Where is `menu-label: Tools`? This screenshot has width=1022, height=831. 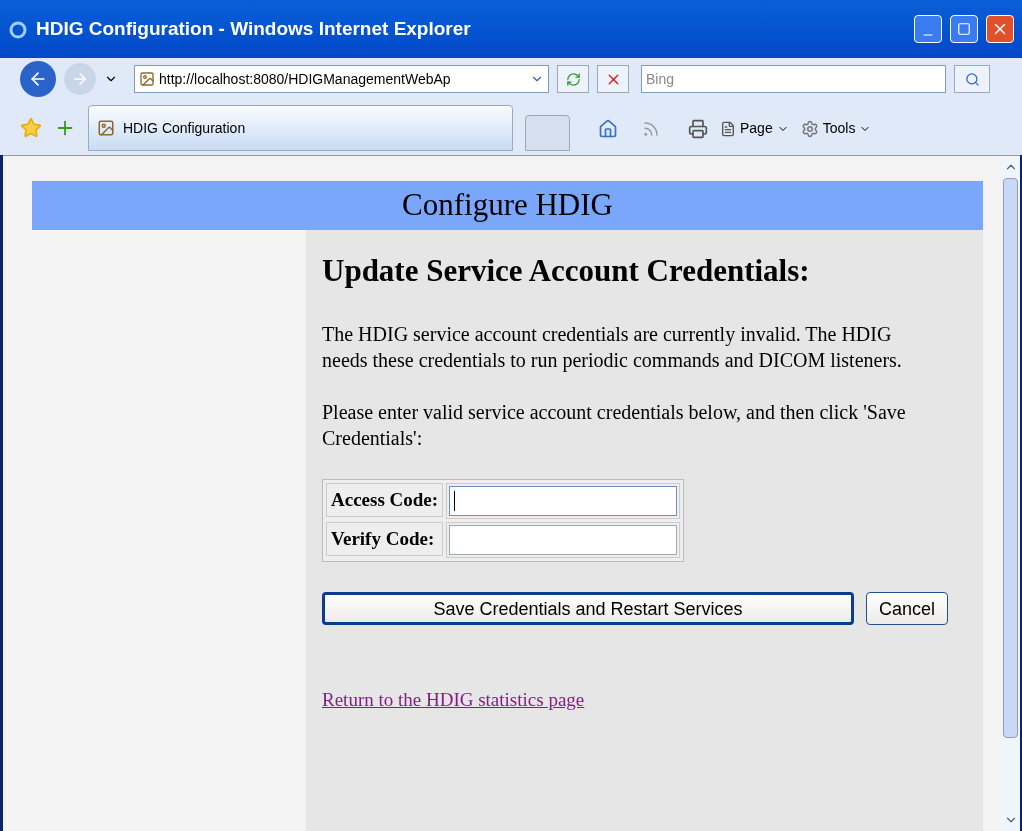
menu-label: Tools is located at coordinates (839, 128).